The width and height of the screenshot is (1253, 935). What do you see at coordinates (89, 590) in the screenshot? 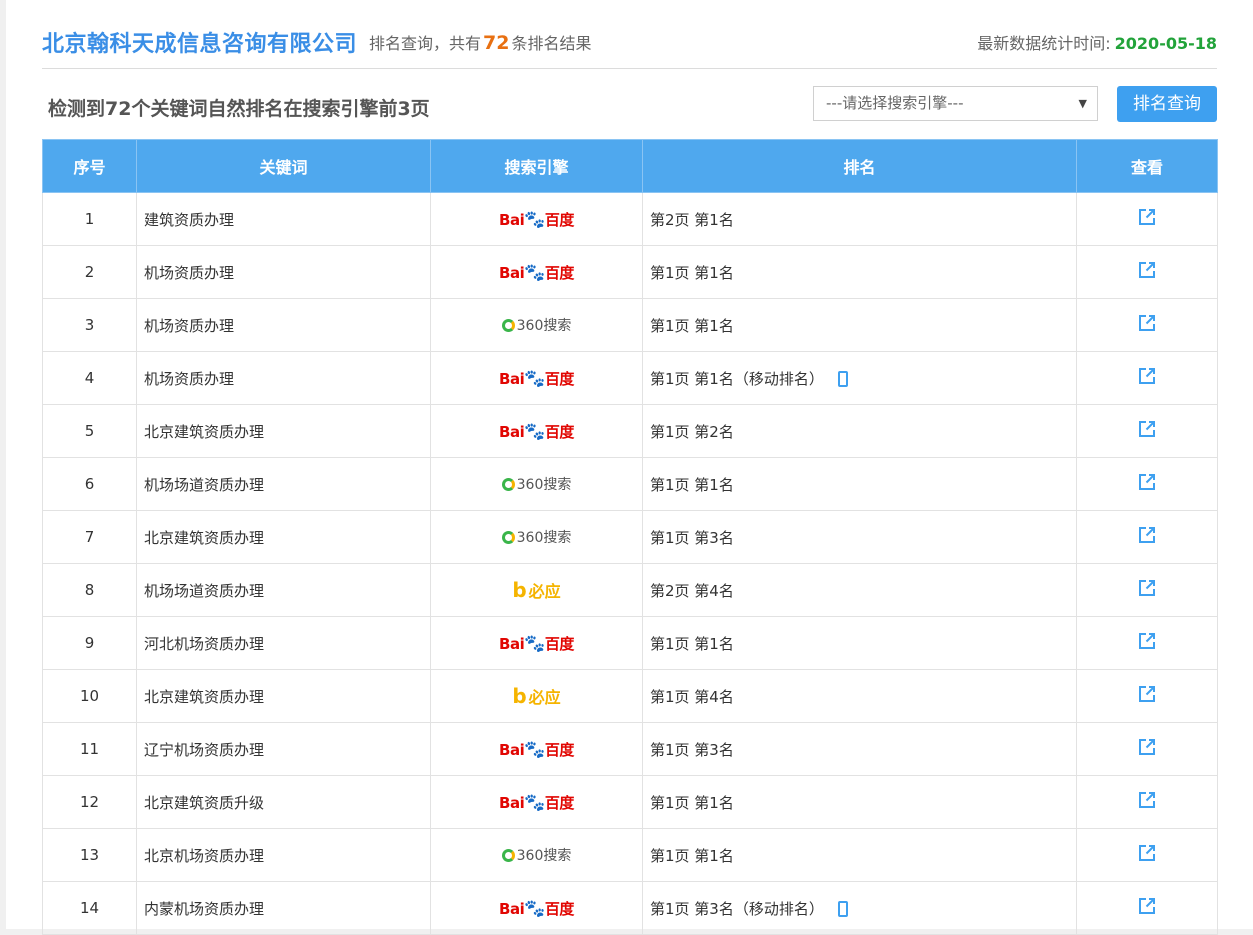
I see `row-number: 8` at bounding box center [89, 590].